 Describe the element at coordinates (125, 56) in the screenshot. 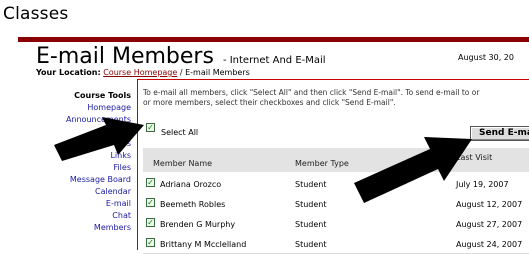

I see `page-title-text: E-mail Members` at that location.